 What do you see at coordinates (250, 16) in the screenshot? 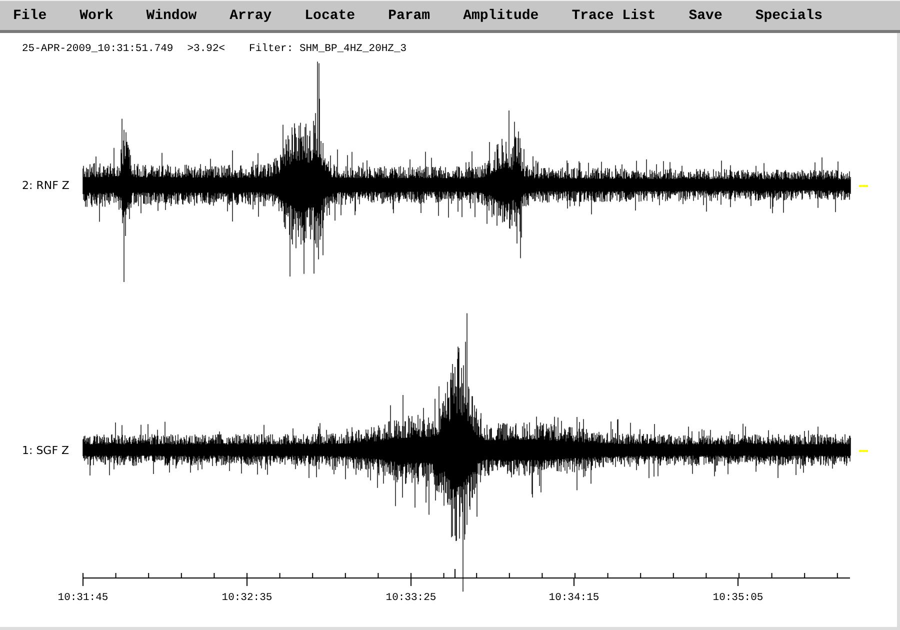
I see `menu-item: Array` at bounding box center [250, 16].